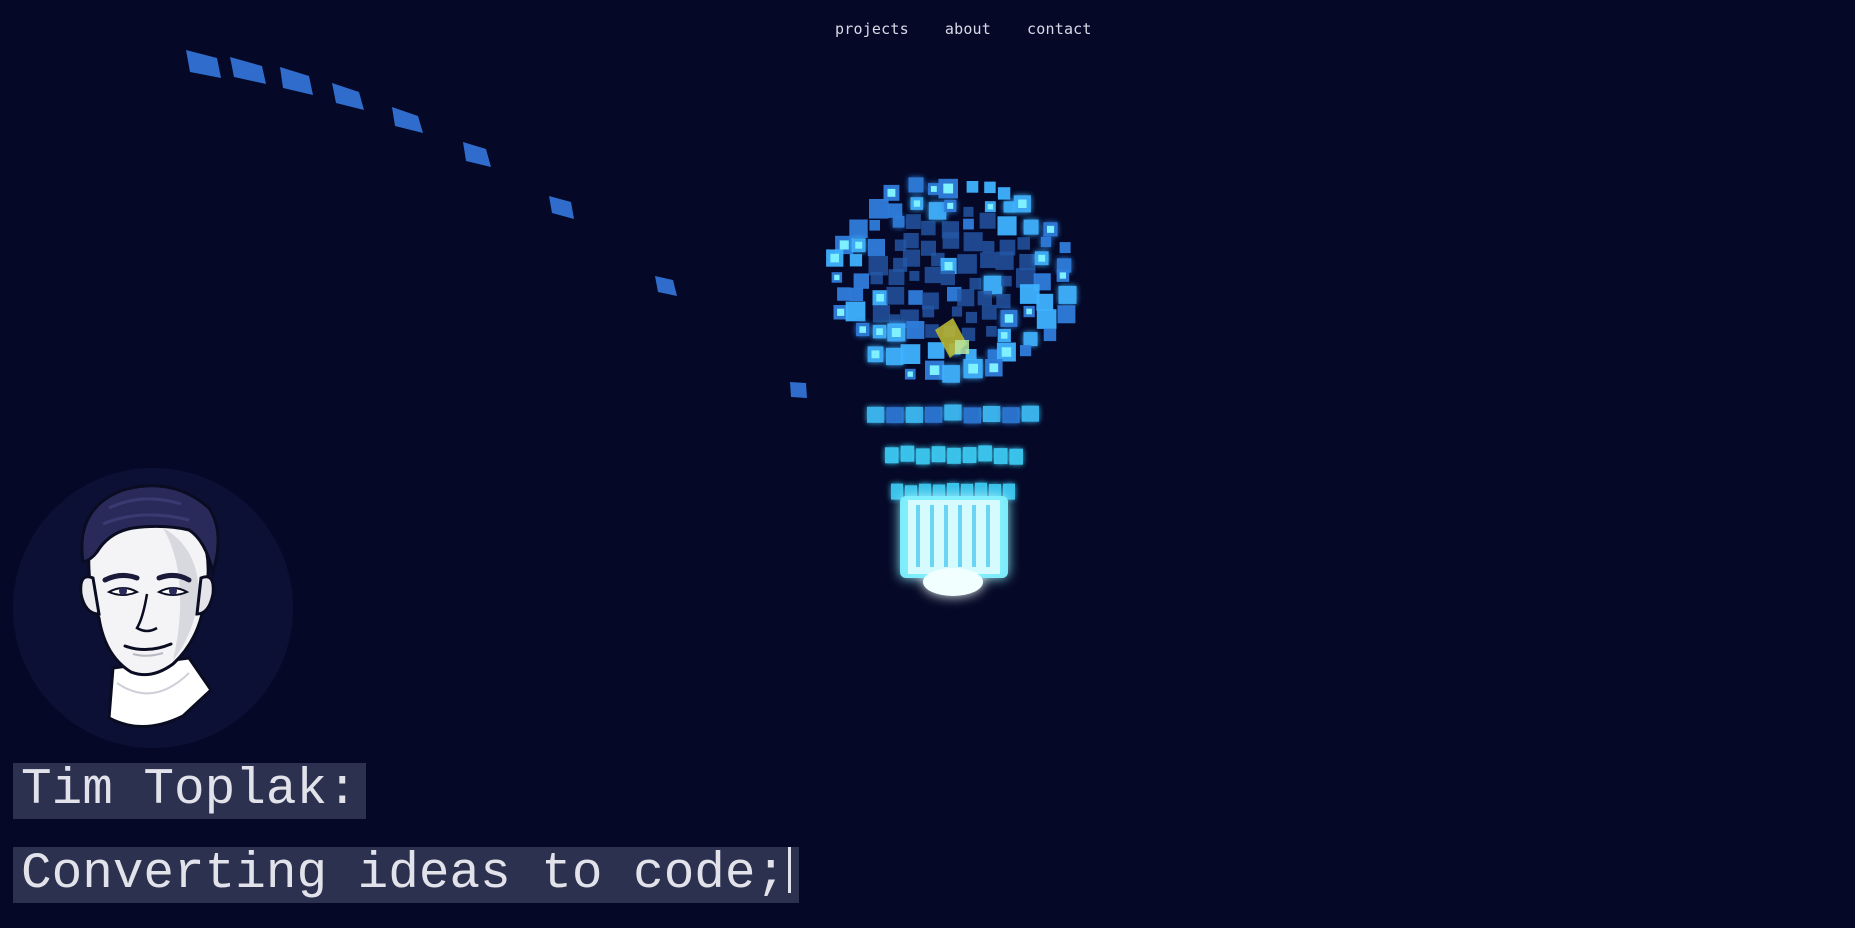  Describe the element at coordinates (496, 224) in the screenshot. I see `pixel-trail` at that location.